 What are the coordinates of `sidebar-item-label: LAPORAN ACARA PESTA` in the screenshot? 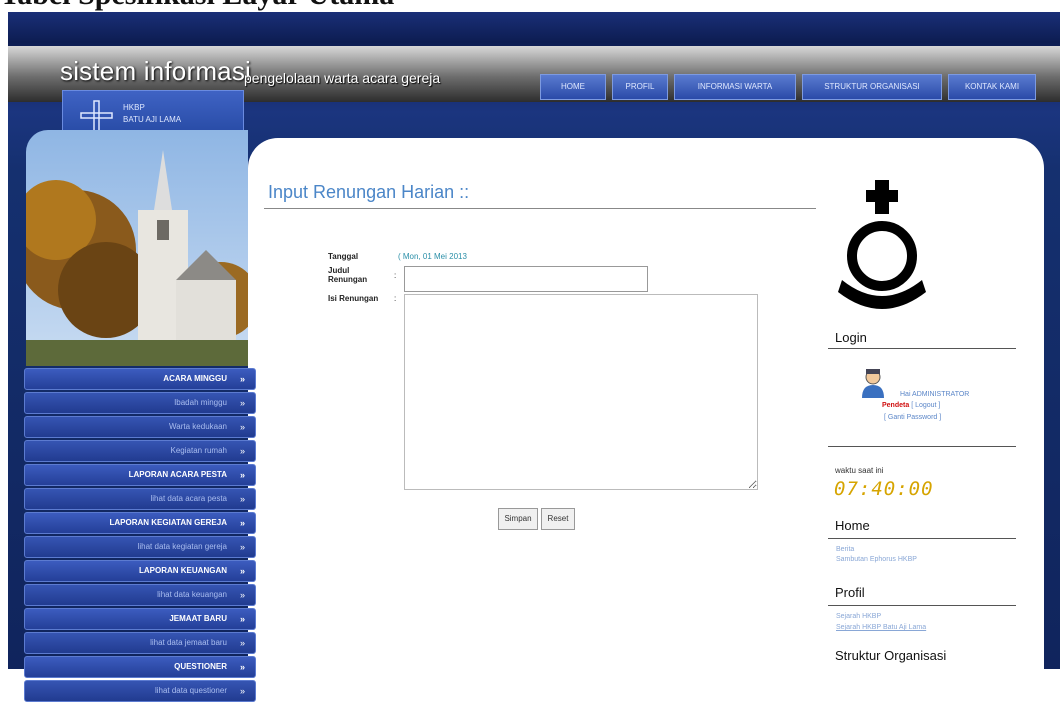 It's located at (177, 474).